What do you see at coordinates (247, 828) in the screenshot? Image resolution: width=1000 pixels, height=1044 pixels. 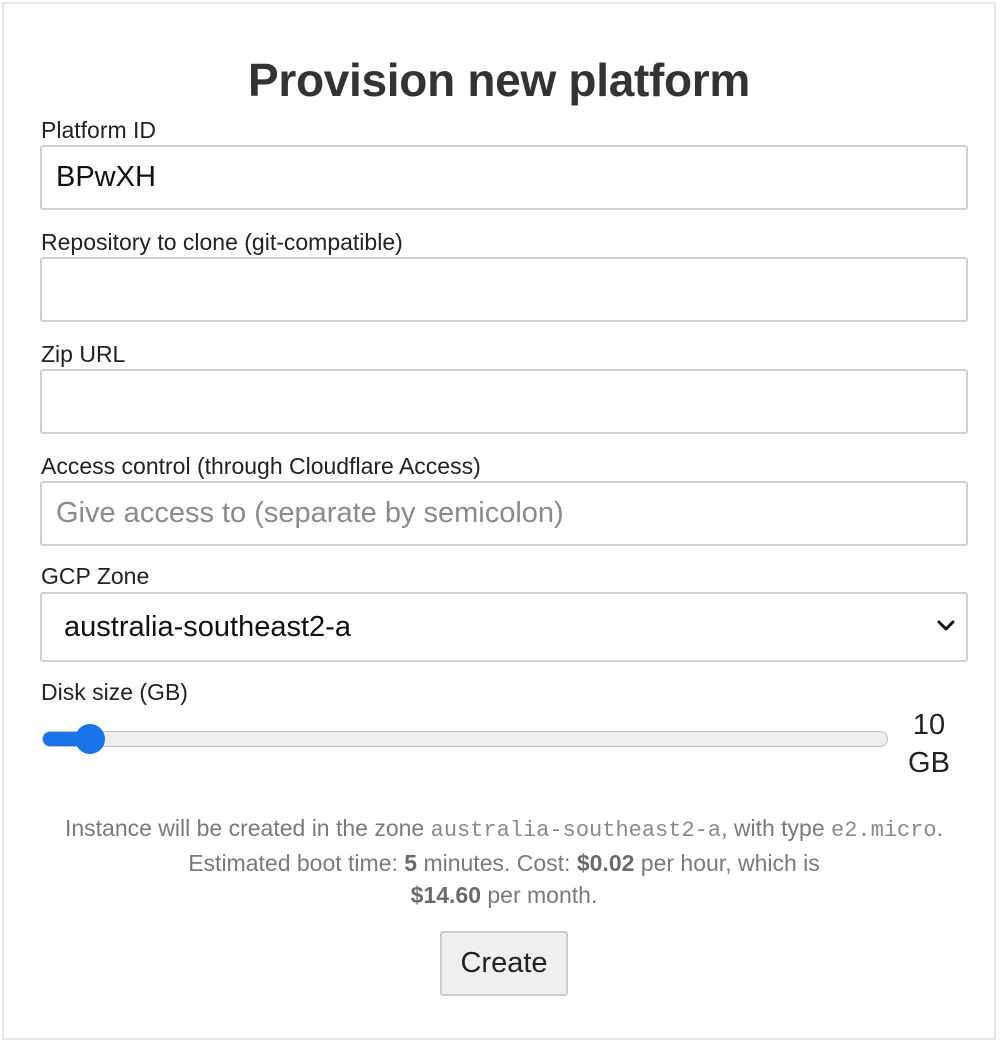 I see `info-text: Instance will be created in the zone` at bounding box center [247, 828].